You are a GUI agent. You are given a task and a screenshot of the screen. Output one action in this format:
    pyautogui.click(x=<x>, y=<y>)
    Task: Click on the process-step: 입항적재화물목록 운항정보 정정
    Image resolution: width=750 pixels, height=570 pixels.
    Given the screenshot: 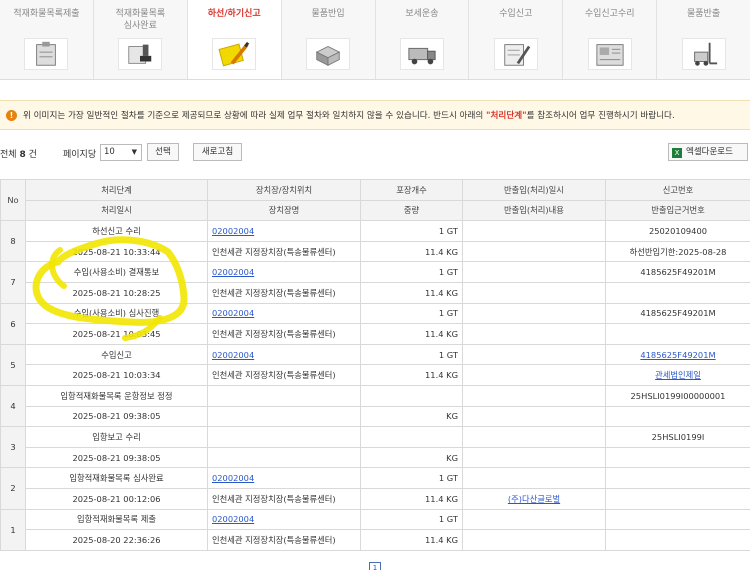 What is the action you would take?
    pyautogui.click(x=116, y=395)
    